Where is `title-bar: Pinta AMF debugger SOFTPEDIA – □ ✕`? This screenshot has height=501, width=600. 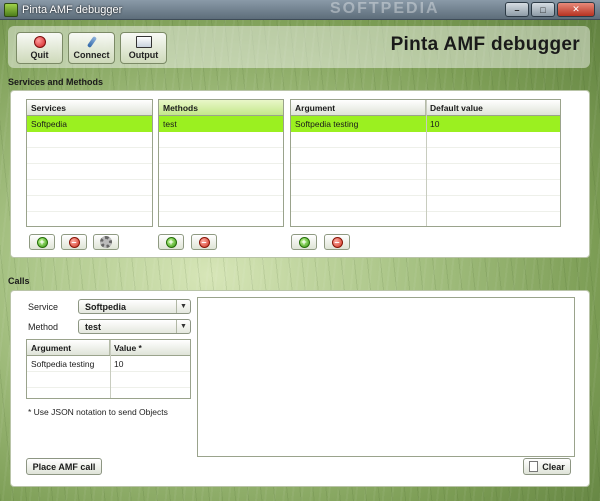
title-bar: Pinta AMF debugger SOFTPEDIA – □ ✕ is located at coordinates (300, 10).